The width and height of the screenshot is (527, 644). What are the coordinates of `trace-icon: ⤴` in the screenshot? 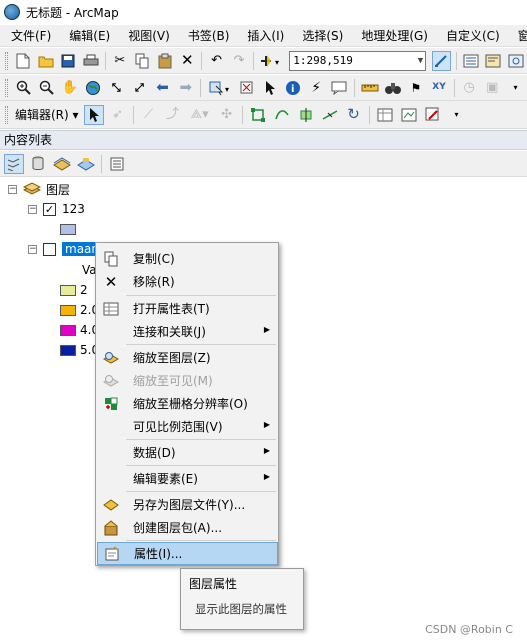 It's located at (173, 115).